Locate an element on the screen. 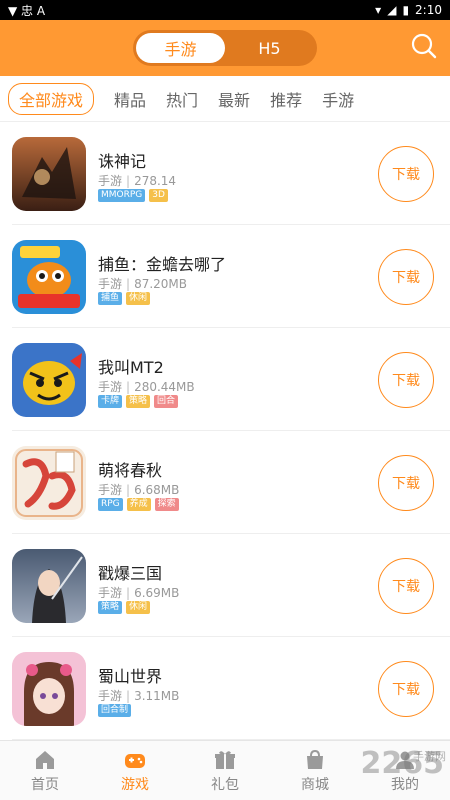 Image resolution: width=450 pixels, height=800 pixels. game-name: 萌将春秋 is located at coordinates (130, 470).